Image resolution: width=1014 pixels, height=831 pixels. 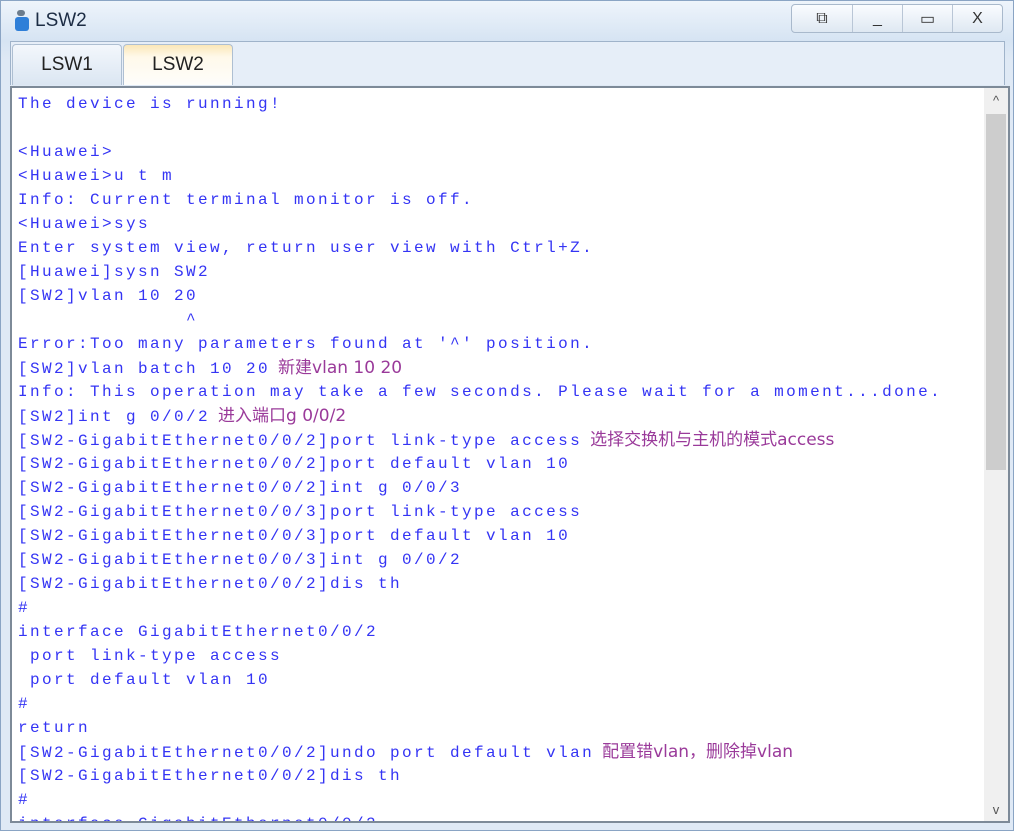 I want to click on line-text: [SW2-GigabitEthernet0/0/2]int g 0/0/3, so click(x=240, y=488).